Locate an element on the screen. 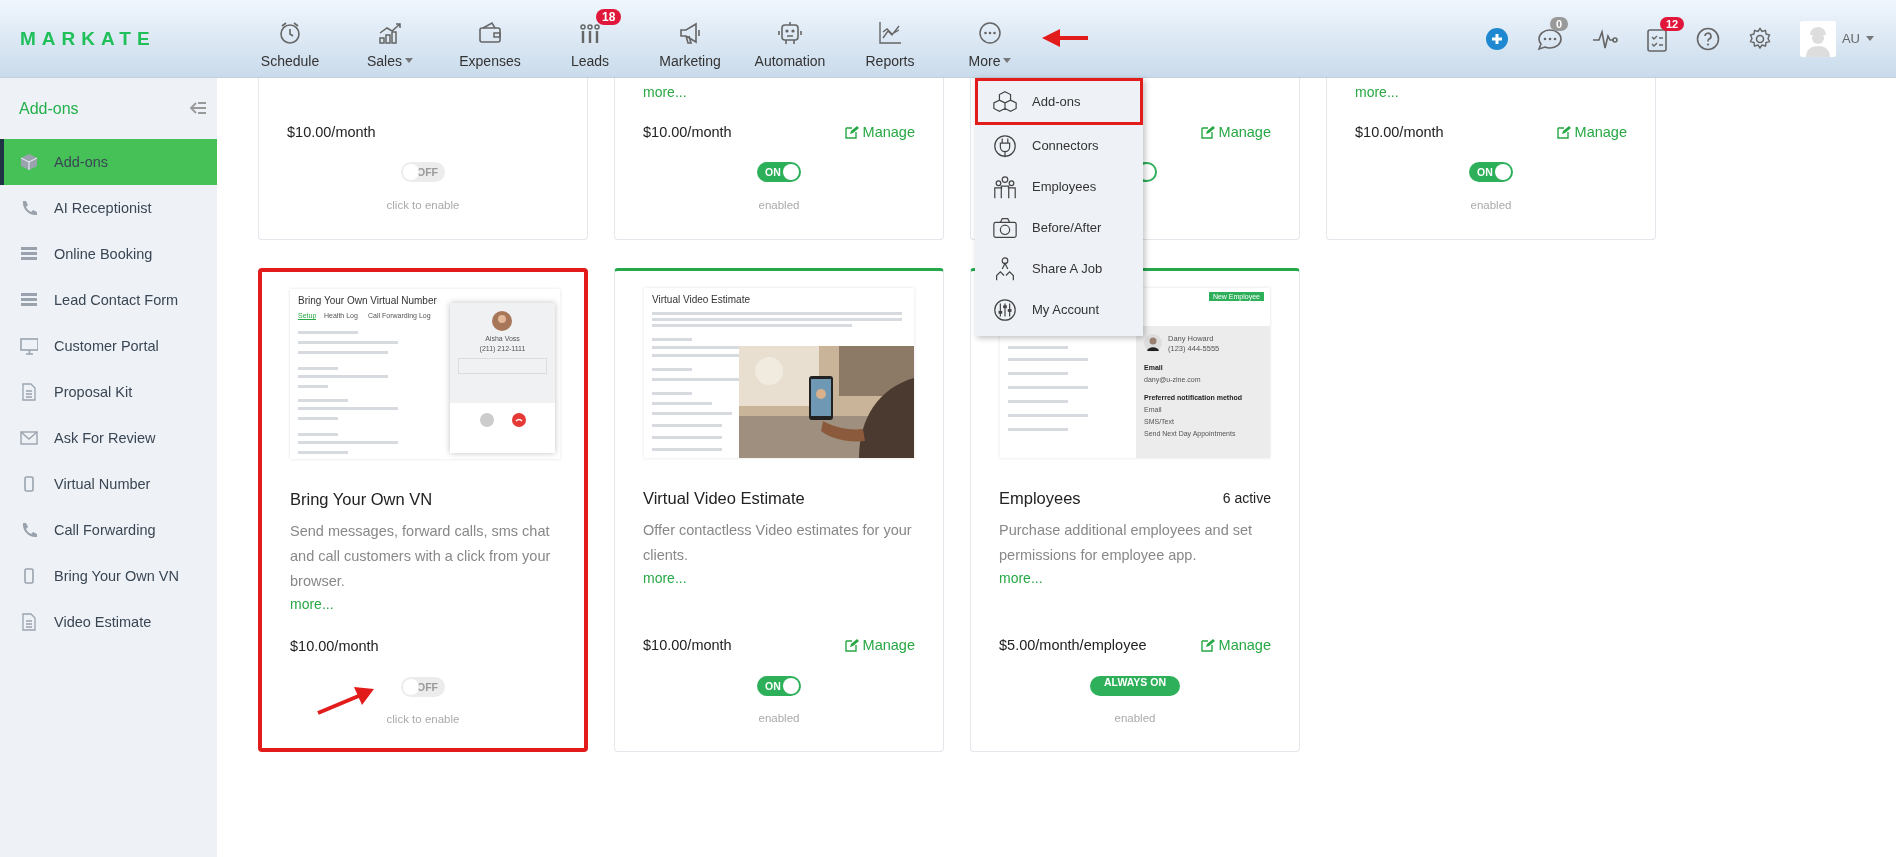 The image size is (1896, 857). nav-item: Leads 18 is located at coordinates (590, 38).